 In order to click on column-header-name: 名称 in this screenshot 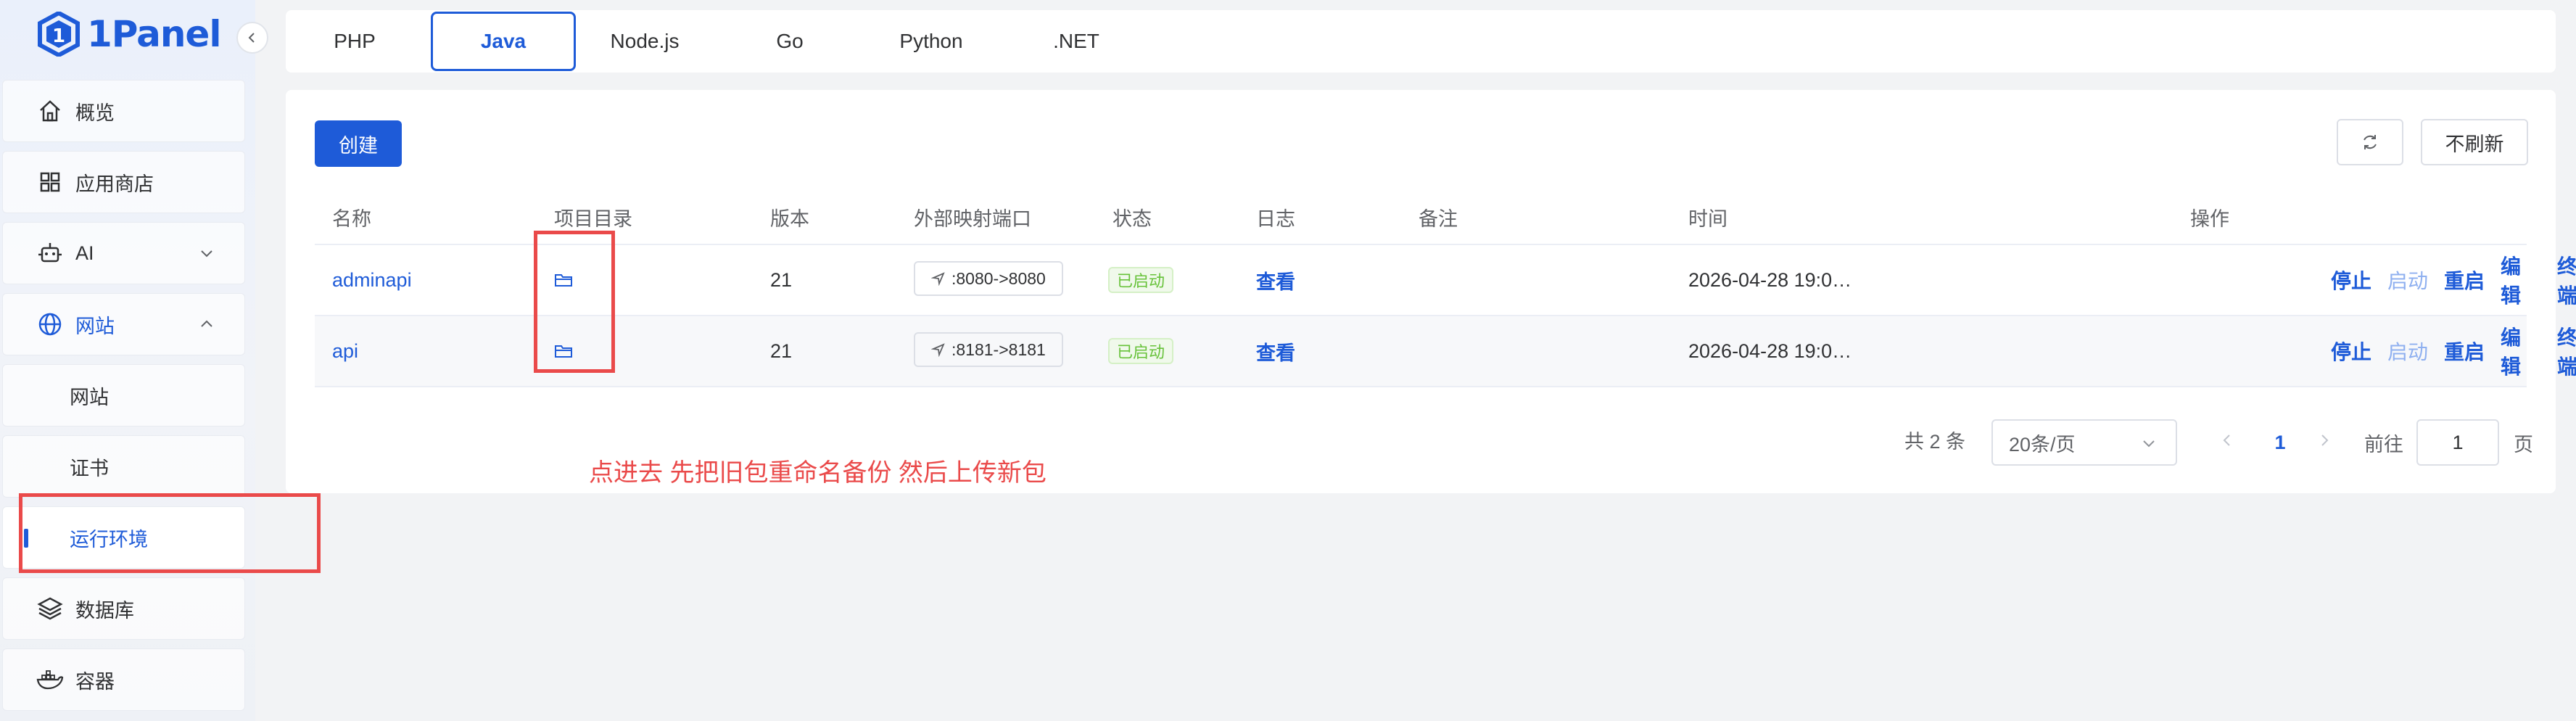, I will do `click(351, 219)`.